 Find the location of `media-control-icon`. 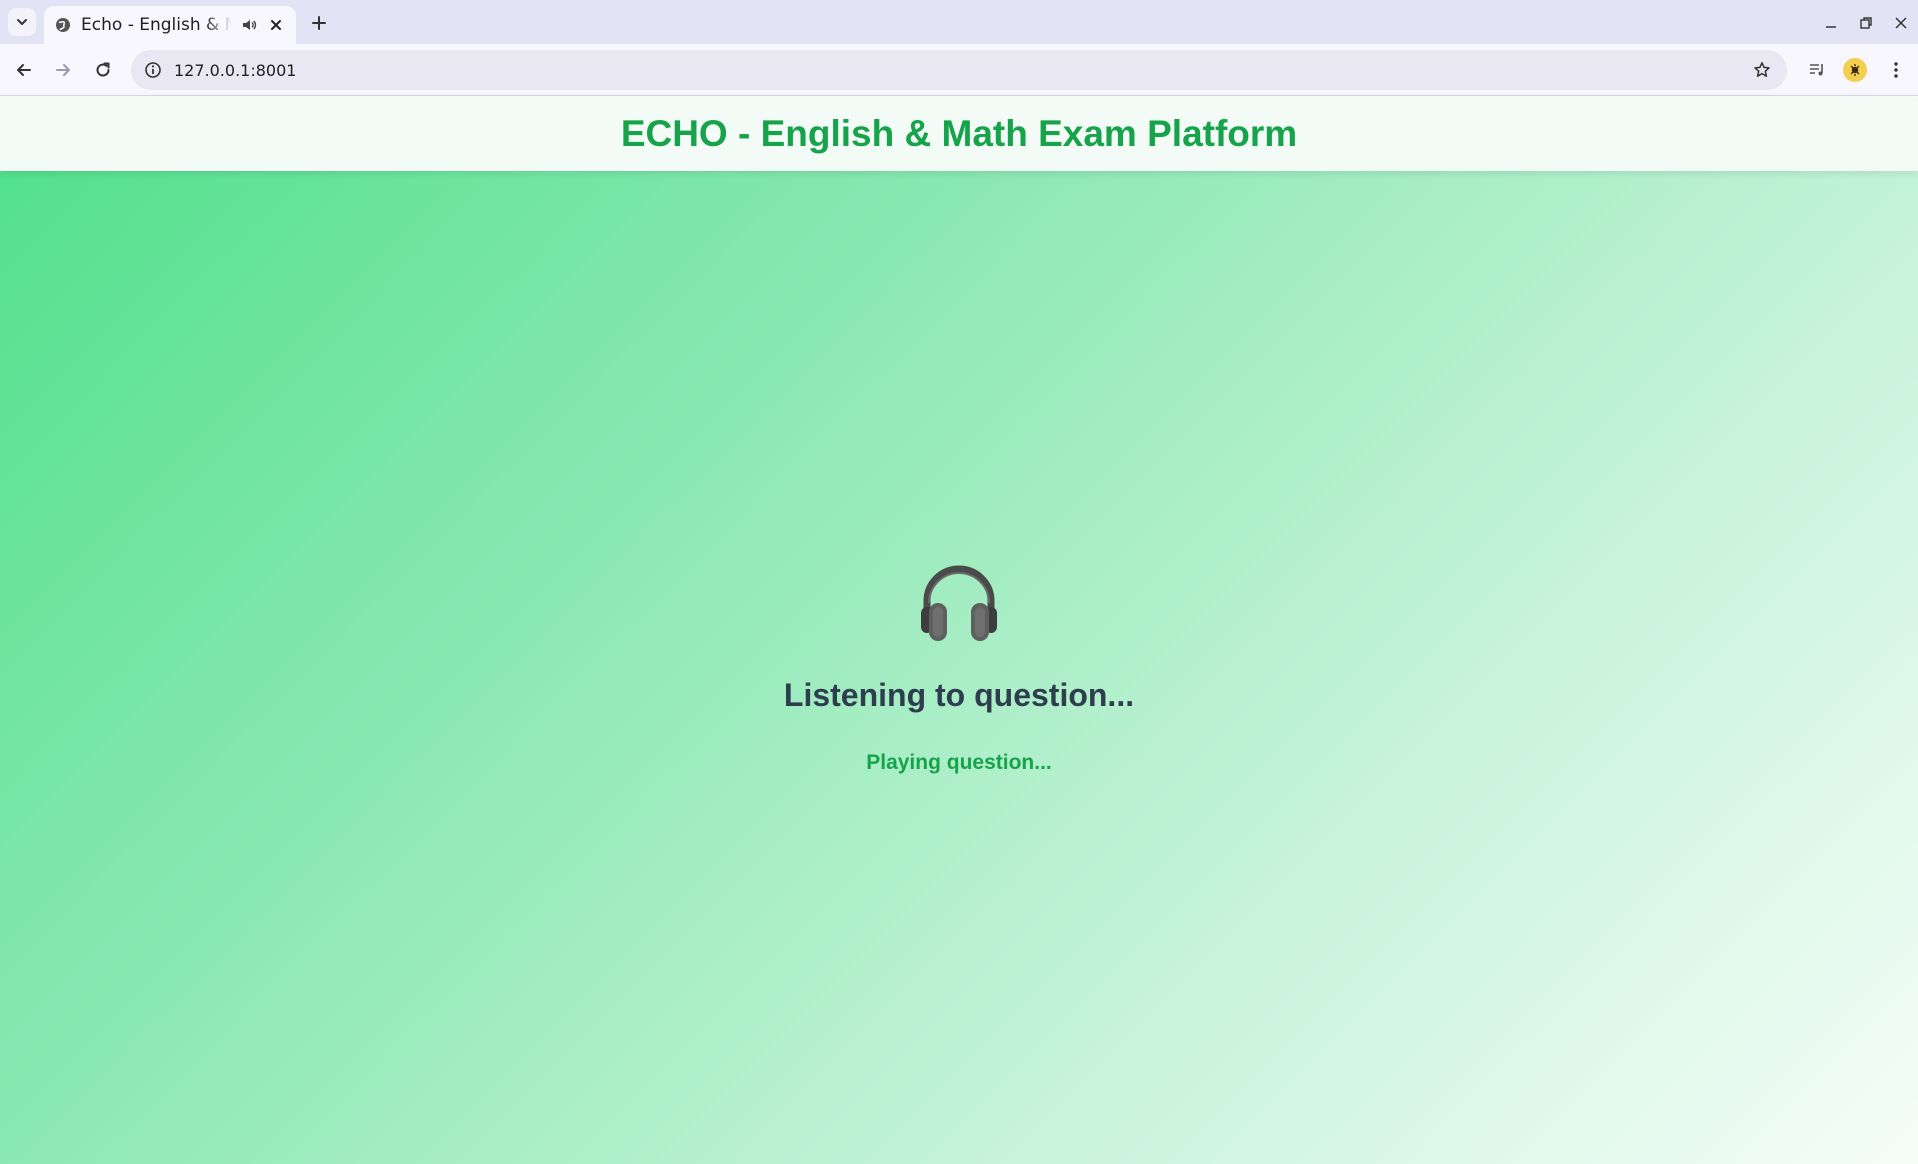

media-control-icon is located at coordinates (1816, 70).